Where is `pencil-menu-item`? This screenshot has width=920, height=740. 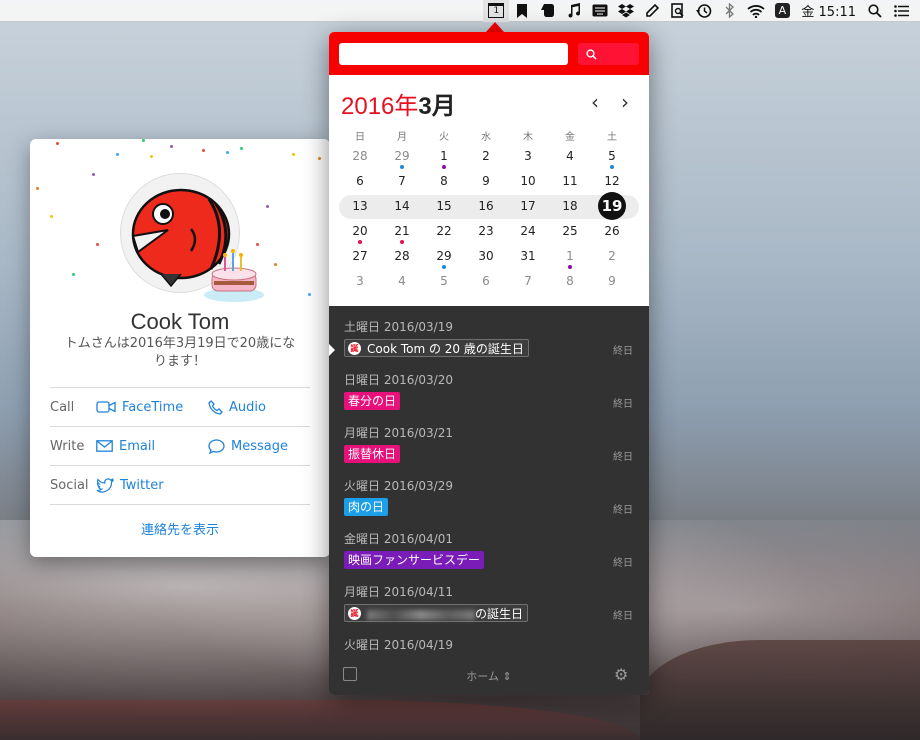 pencil-menu-item is located at coordinates (652, 11).